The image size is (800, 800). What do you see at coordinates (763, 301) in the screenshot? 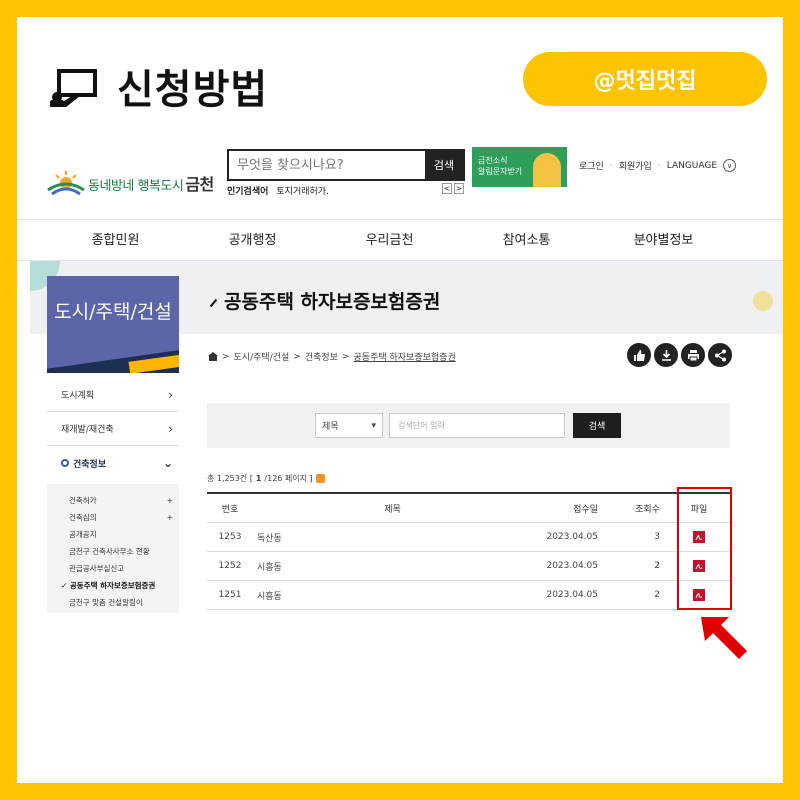
I see `decoration` at bounding box center [763, 301].